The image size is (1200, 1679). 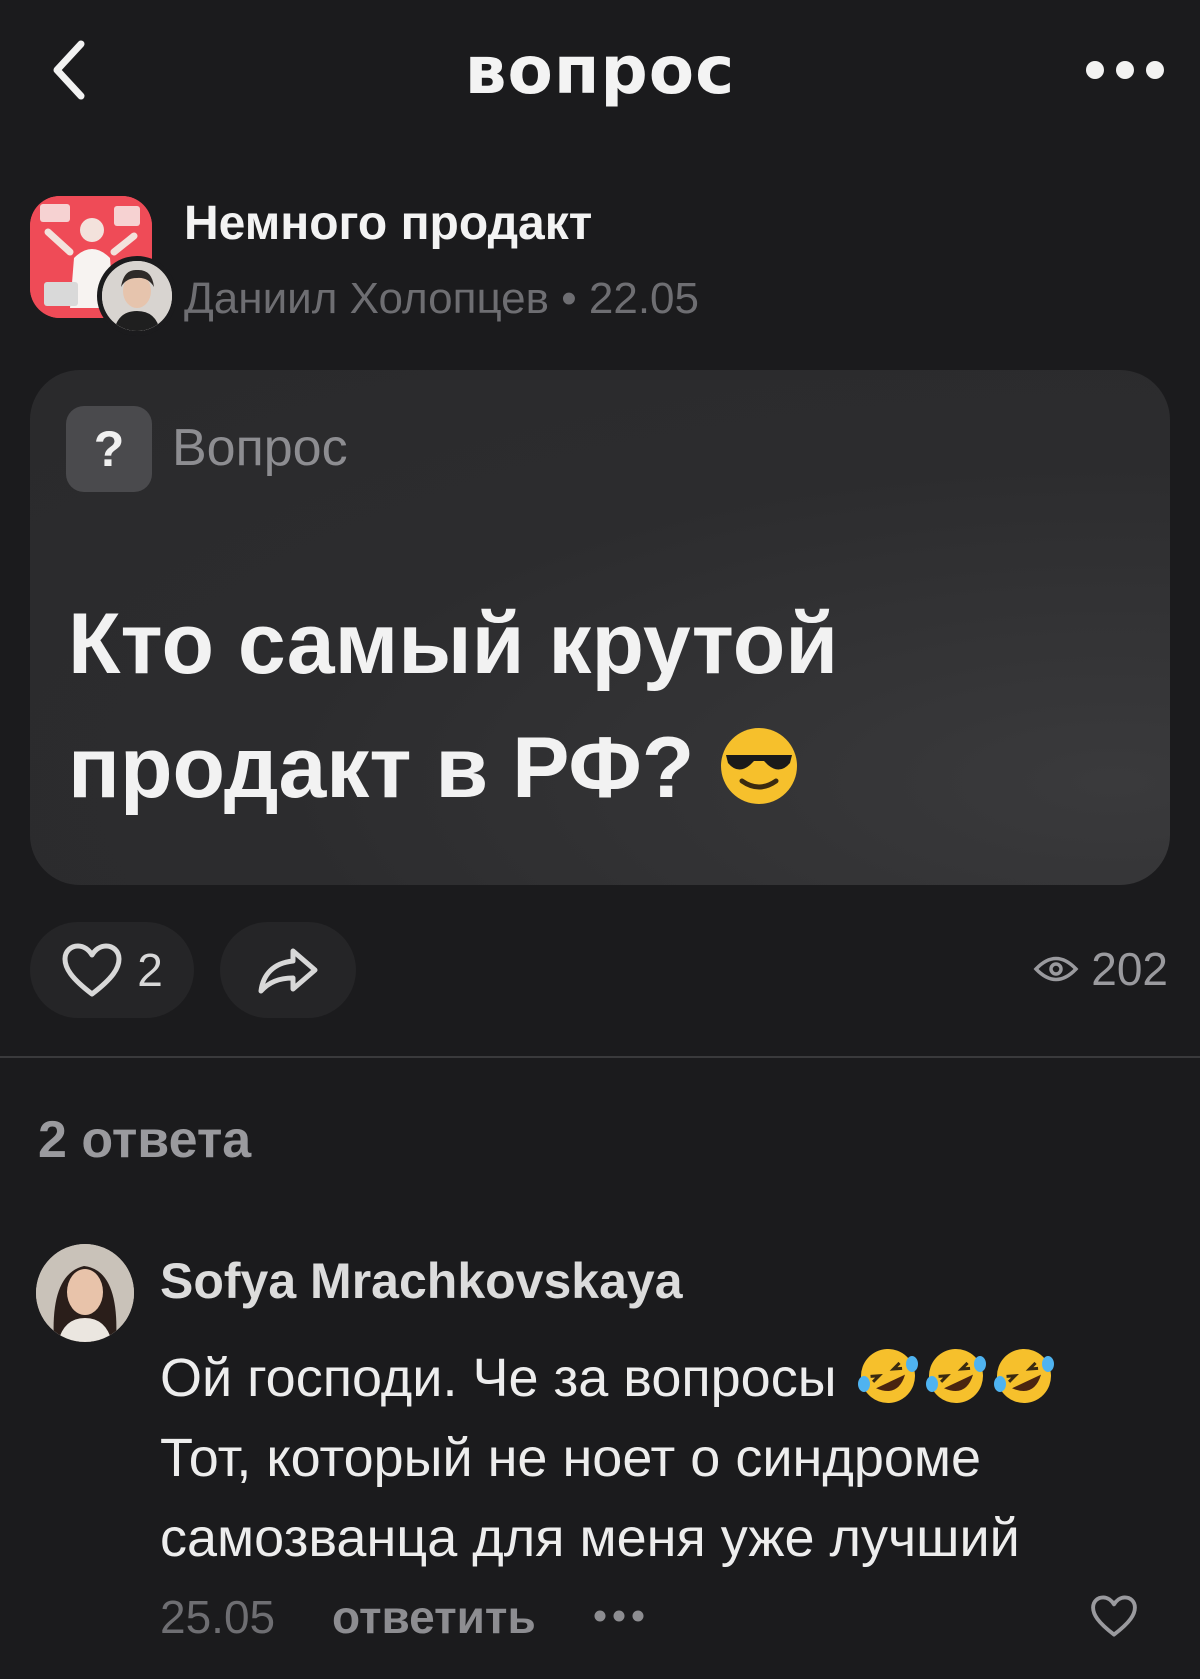 I want to click on like-count: 2, so click(x=150, y=970).